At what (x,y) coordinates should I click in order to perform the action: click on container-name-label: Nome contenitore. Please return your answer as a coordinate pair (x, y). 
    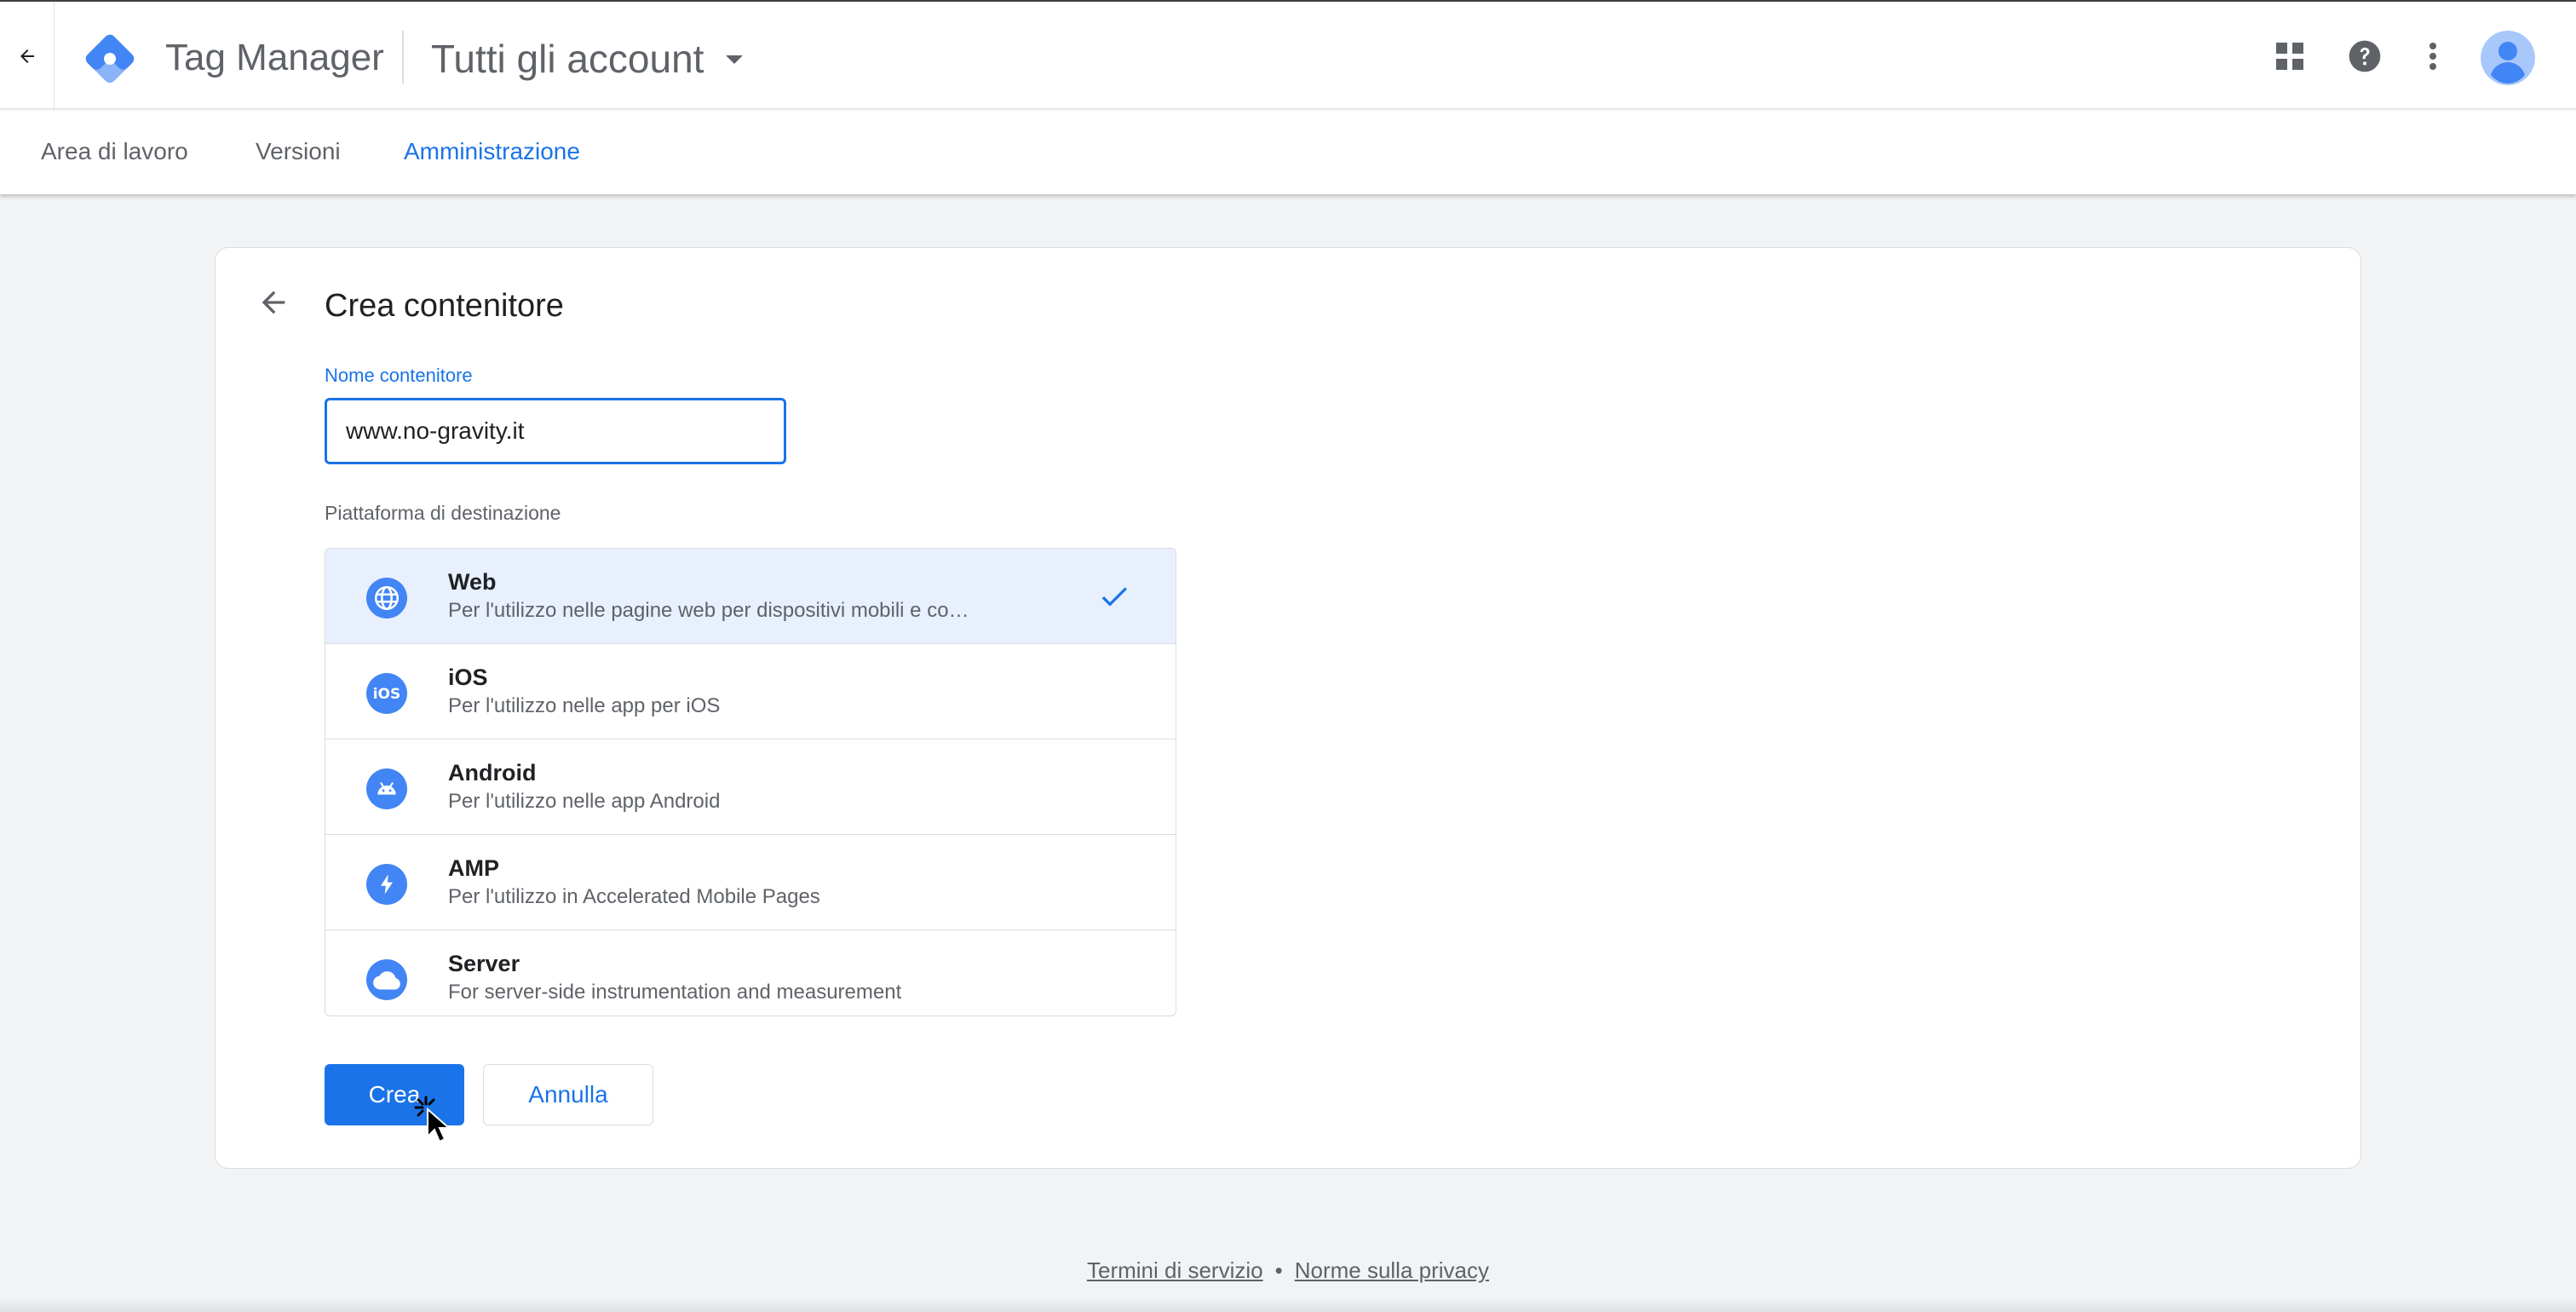
    Looking at the image, I should click on (399, 375).